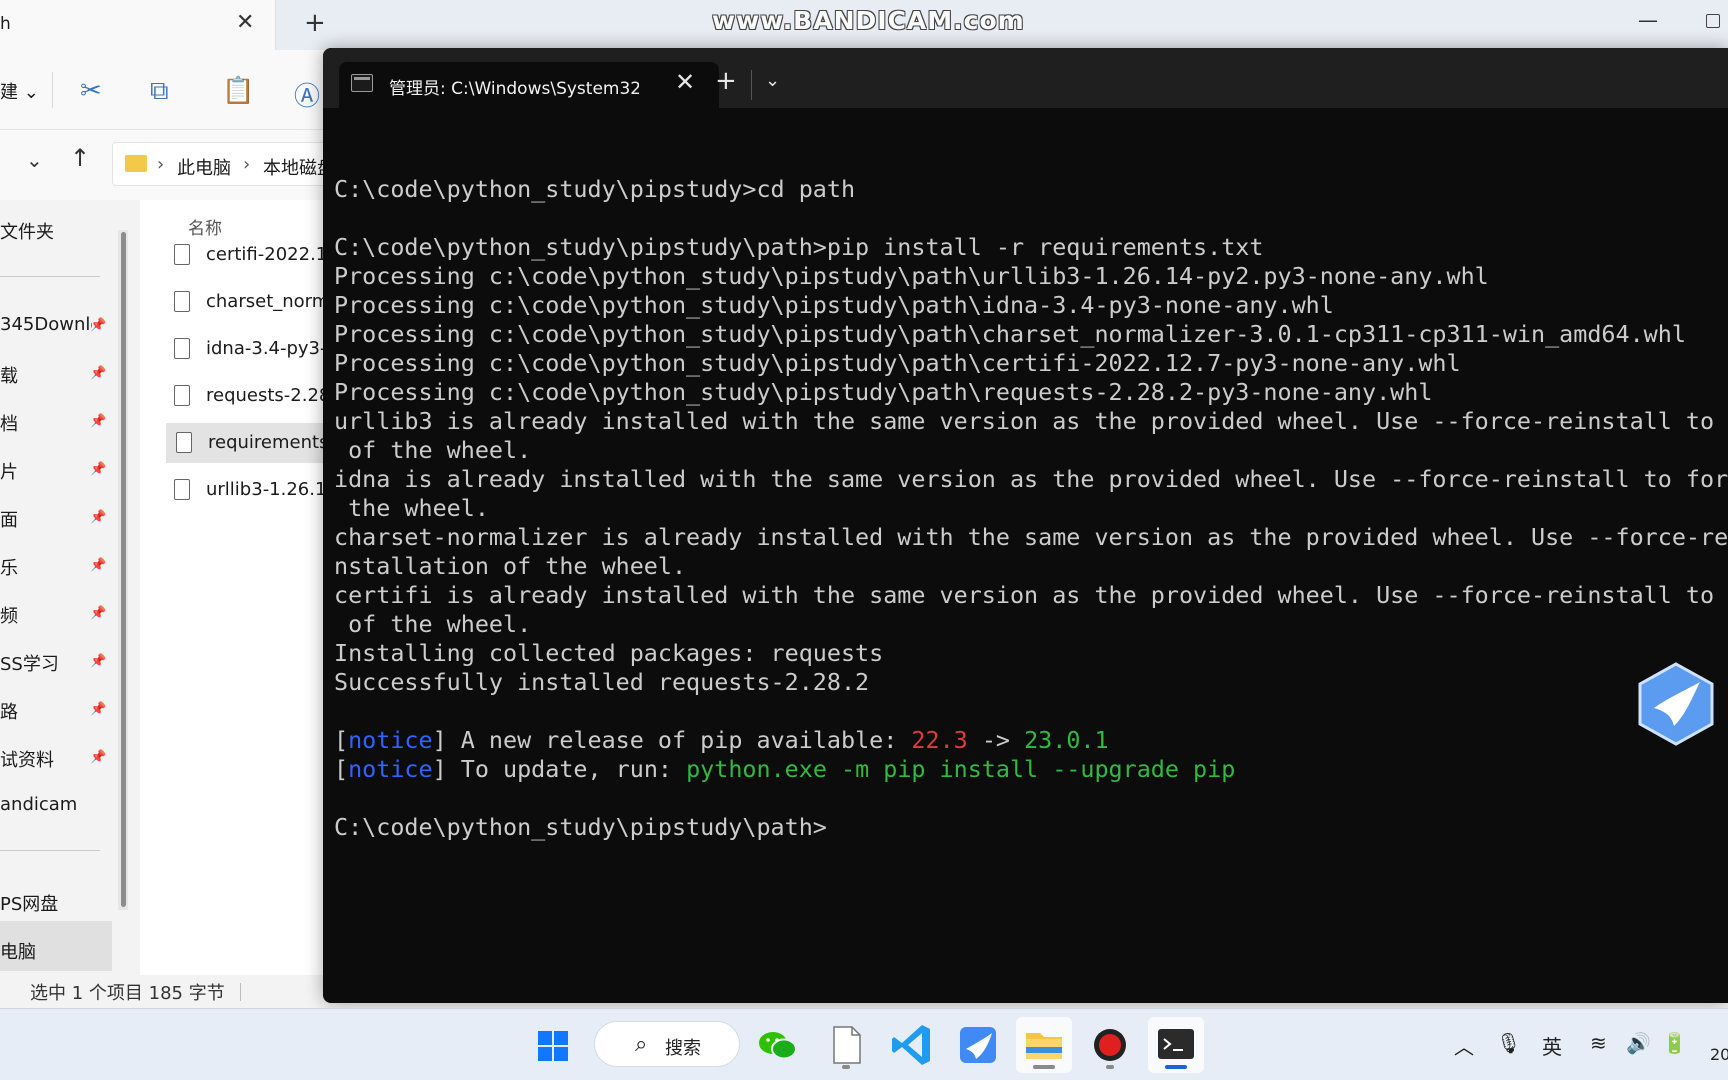  I want to click on notepad-button, so click(846, 1045).